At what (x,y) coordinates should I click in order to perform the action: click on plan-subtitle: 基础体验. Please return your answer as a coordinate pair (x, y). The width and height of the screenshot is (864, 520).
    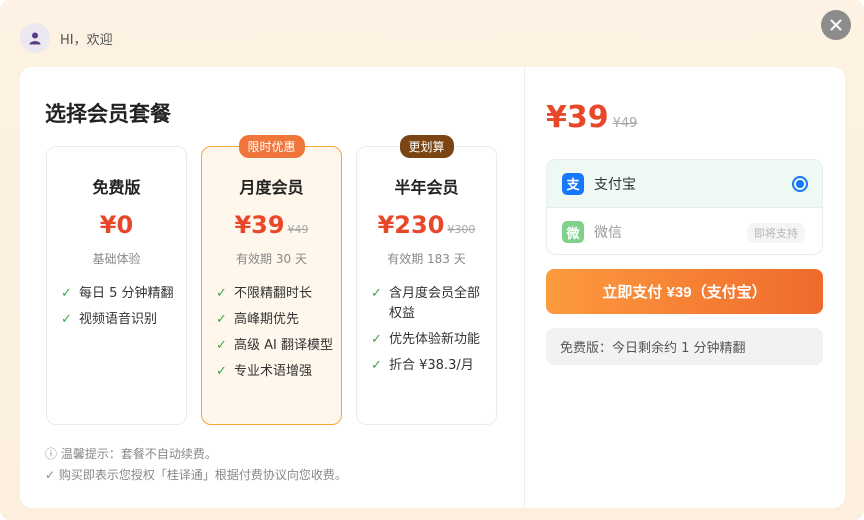
    Looking at the image, I should click on (116, 259).